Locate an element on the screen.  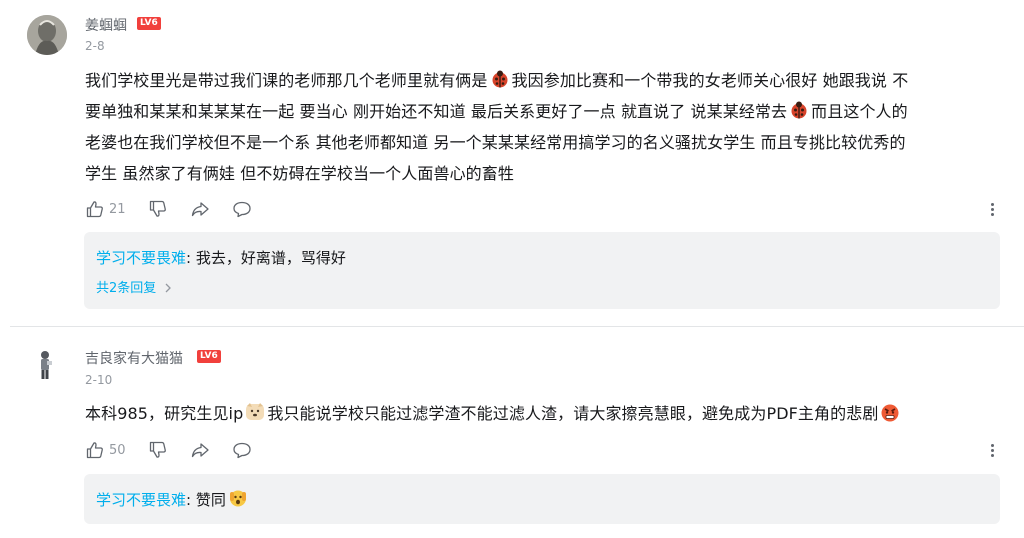
reply-text: 赞同 is located at coordinates (210, 500).